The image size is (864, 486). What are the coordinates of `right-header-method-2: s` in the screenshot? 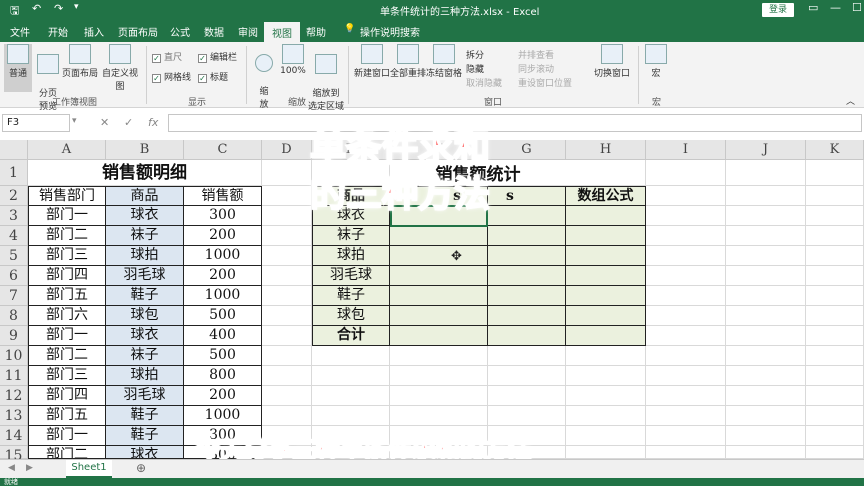 It's located at (527, 196).